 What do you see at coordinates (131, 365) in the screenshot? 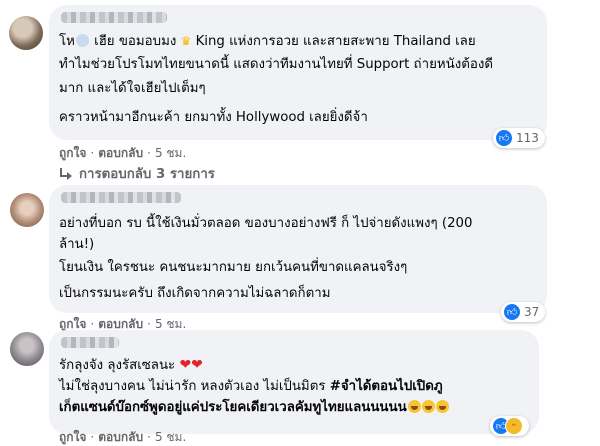
I see `comment-line: รักลุงจัง ลุงรัสเซลนะ ❤❤` at bounding box center [131, 365].